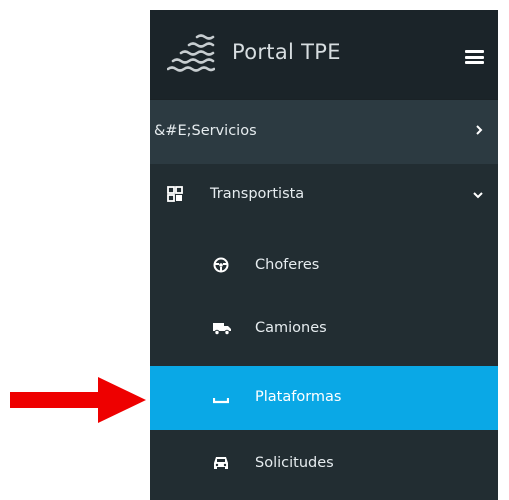 This screenshot has height=500, width=509. What do you see at coordinates (324, 266) in the screenshot?
I see `menu-item-choferes: Choferes` at bounding box center [324, 266].